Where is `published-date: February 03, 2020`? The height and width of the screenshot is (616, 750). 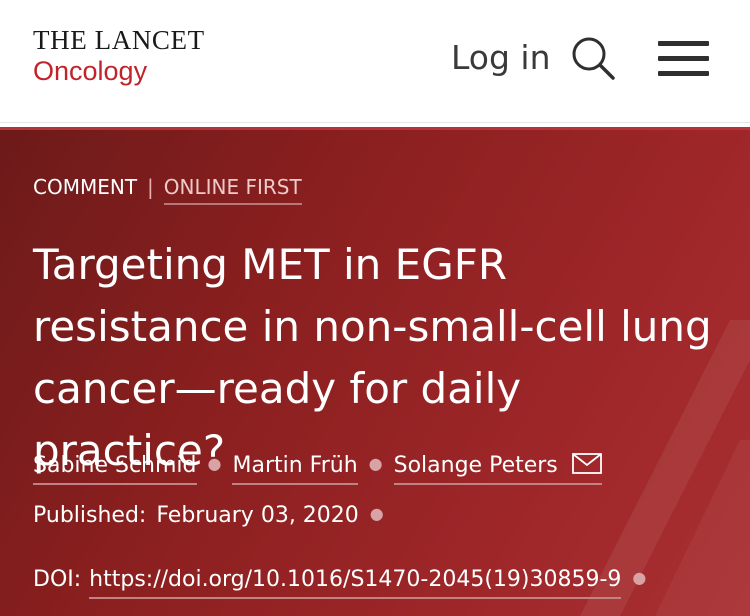 published-date: February 03, 2020 is located at coordinates (257, 515).